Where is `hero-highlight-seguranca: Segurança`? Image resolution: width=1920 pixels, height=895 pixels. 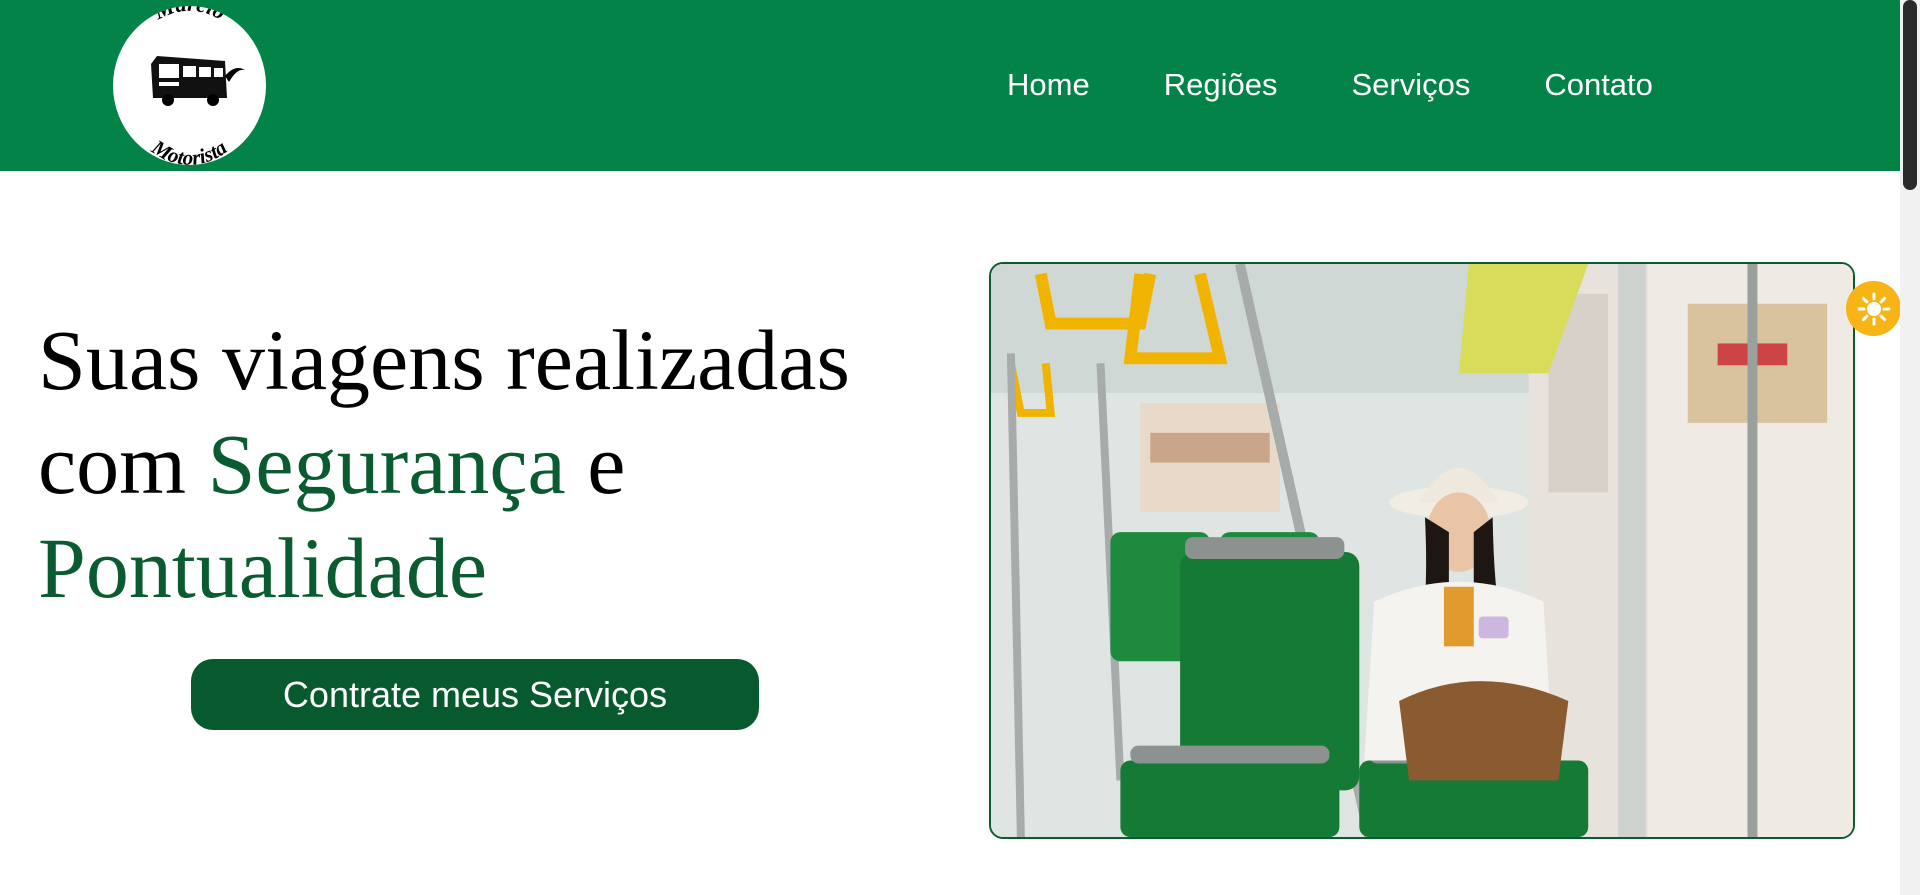
hero-highlight-seguranca: Segurança is located at coordinates (386, 464).